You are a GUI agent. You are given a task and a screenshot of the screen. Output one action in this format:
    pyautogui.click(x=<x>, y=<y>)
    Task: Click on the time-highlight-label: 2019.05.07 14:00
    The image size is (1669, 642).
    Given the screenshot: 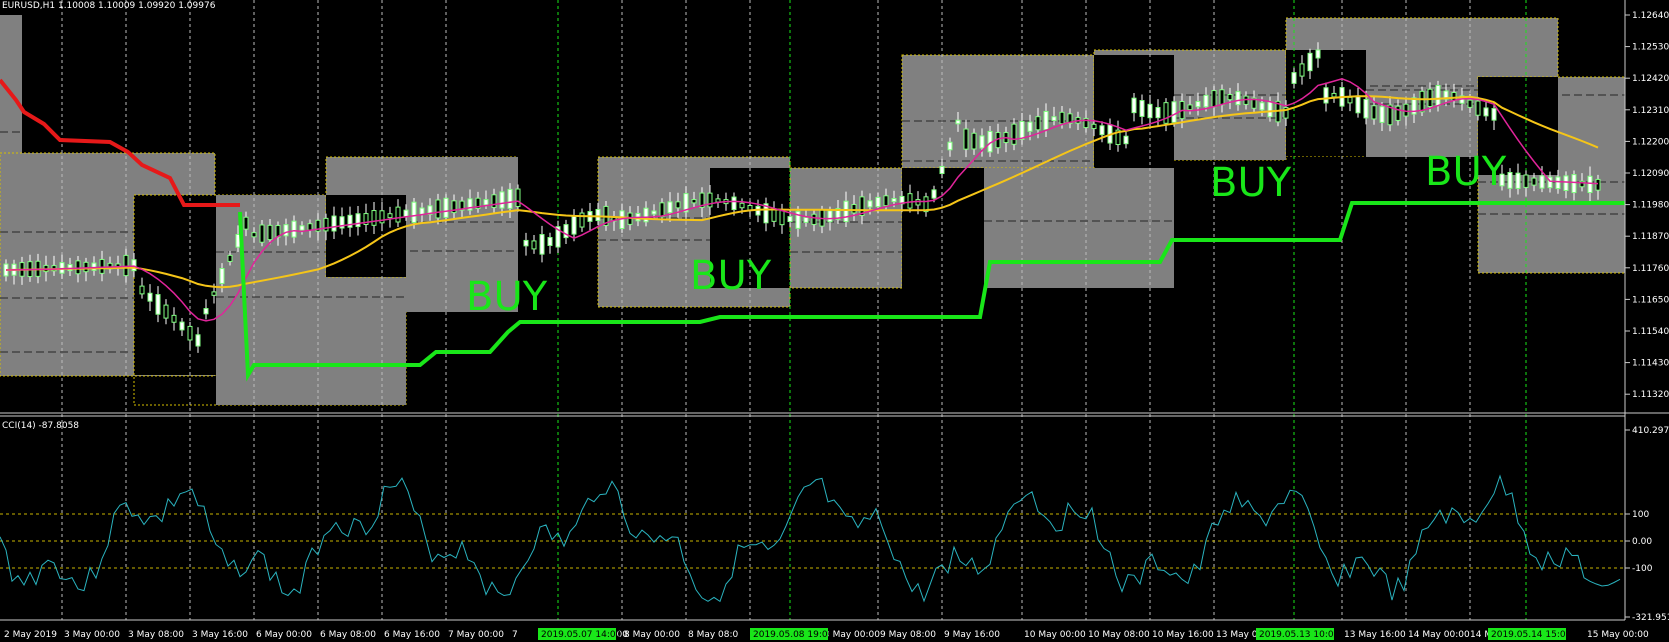 What is the action you would take?
    pyautogui.click(x=581, y=635)
    